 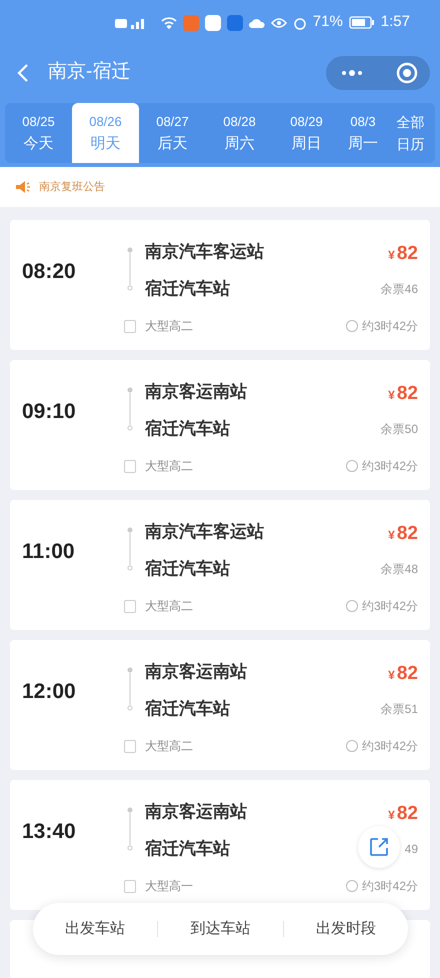 I want to click on trip-card: 13:40 南京客运南站 宿迁汽车站 大型高一 ¥82 49 约3时42分, so click(x=220, y=845).